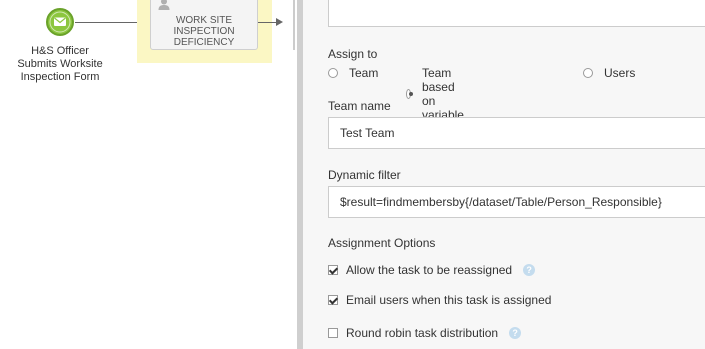 This screenshot has height=349, width=705. Describe the element at coordinates (353, 54) in the screenshot. I see `assign-to-label: Assign to` at that location.